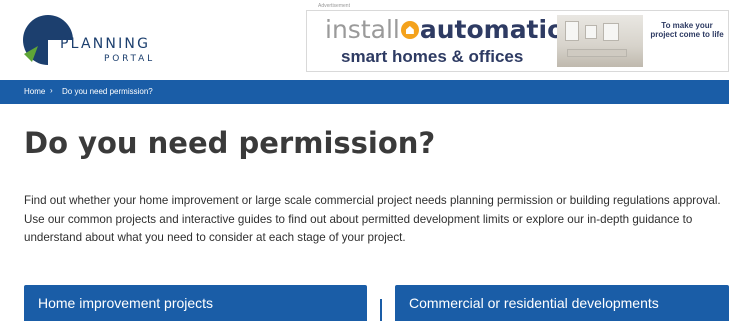 The height and width of the screenshot is (321, 729). I want to click on chevron-right-icon: ›, so click(51, 90).